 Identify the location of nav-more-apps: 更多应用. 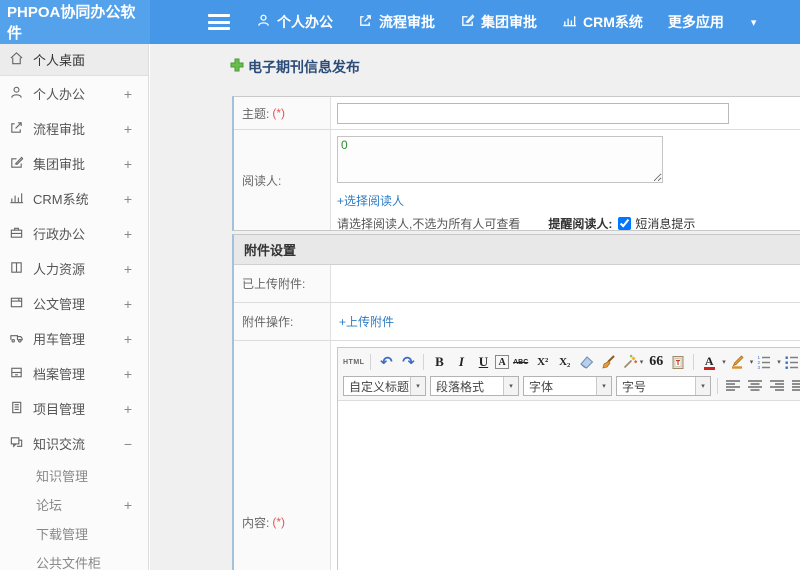
(696, 22).